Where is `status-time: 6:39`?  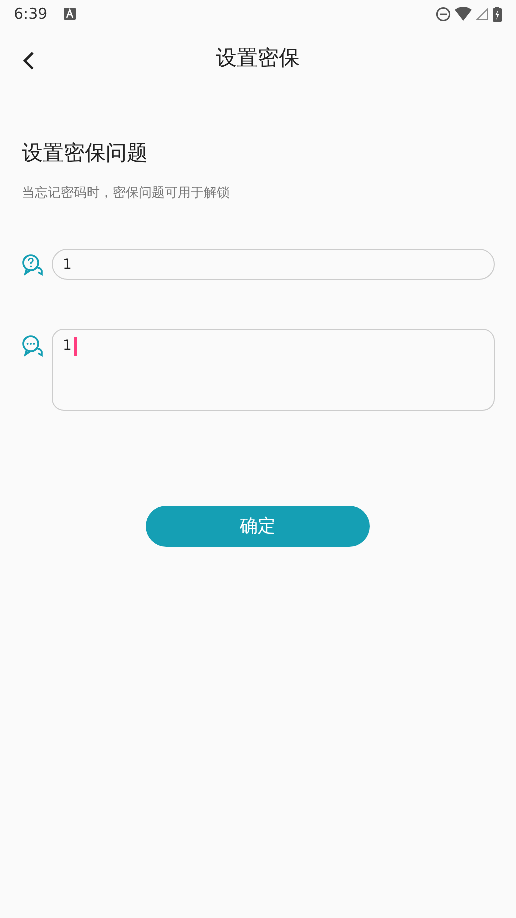
status-time: 6:39 is located at coordinates (31, 14).